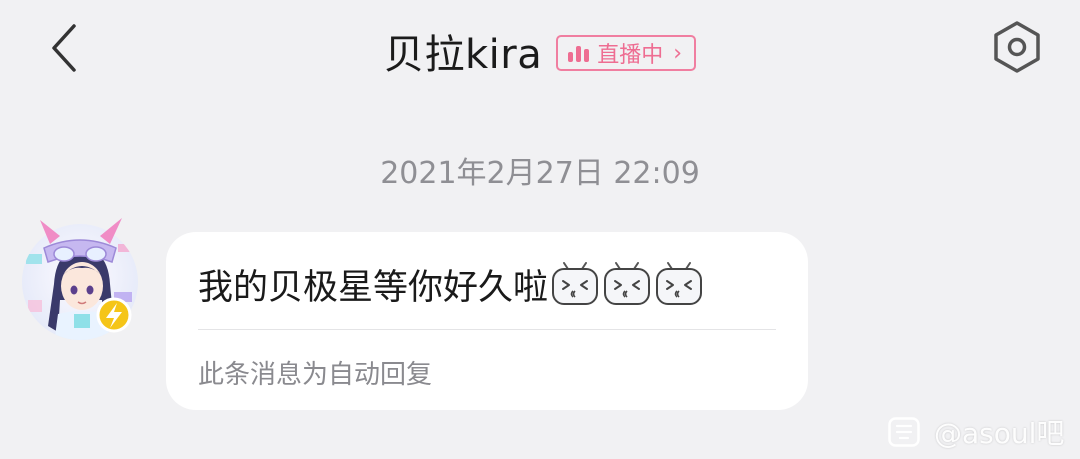 Image resolution: width=1080 pixels, height=459 pixels. I want to click on hexagon-gear-icon, so click(1017, 47).